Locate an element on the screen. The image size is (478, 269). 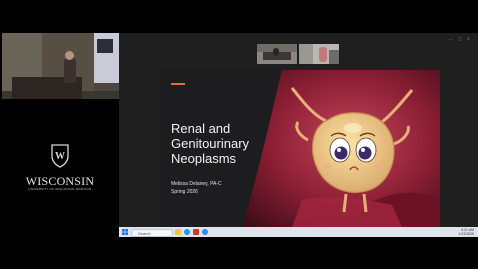
taskbar-search-label: Search is located at coordinates (144, 233).